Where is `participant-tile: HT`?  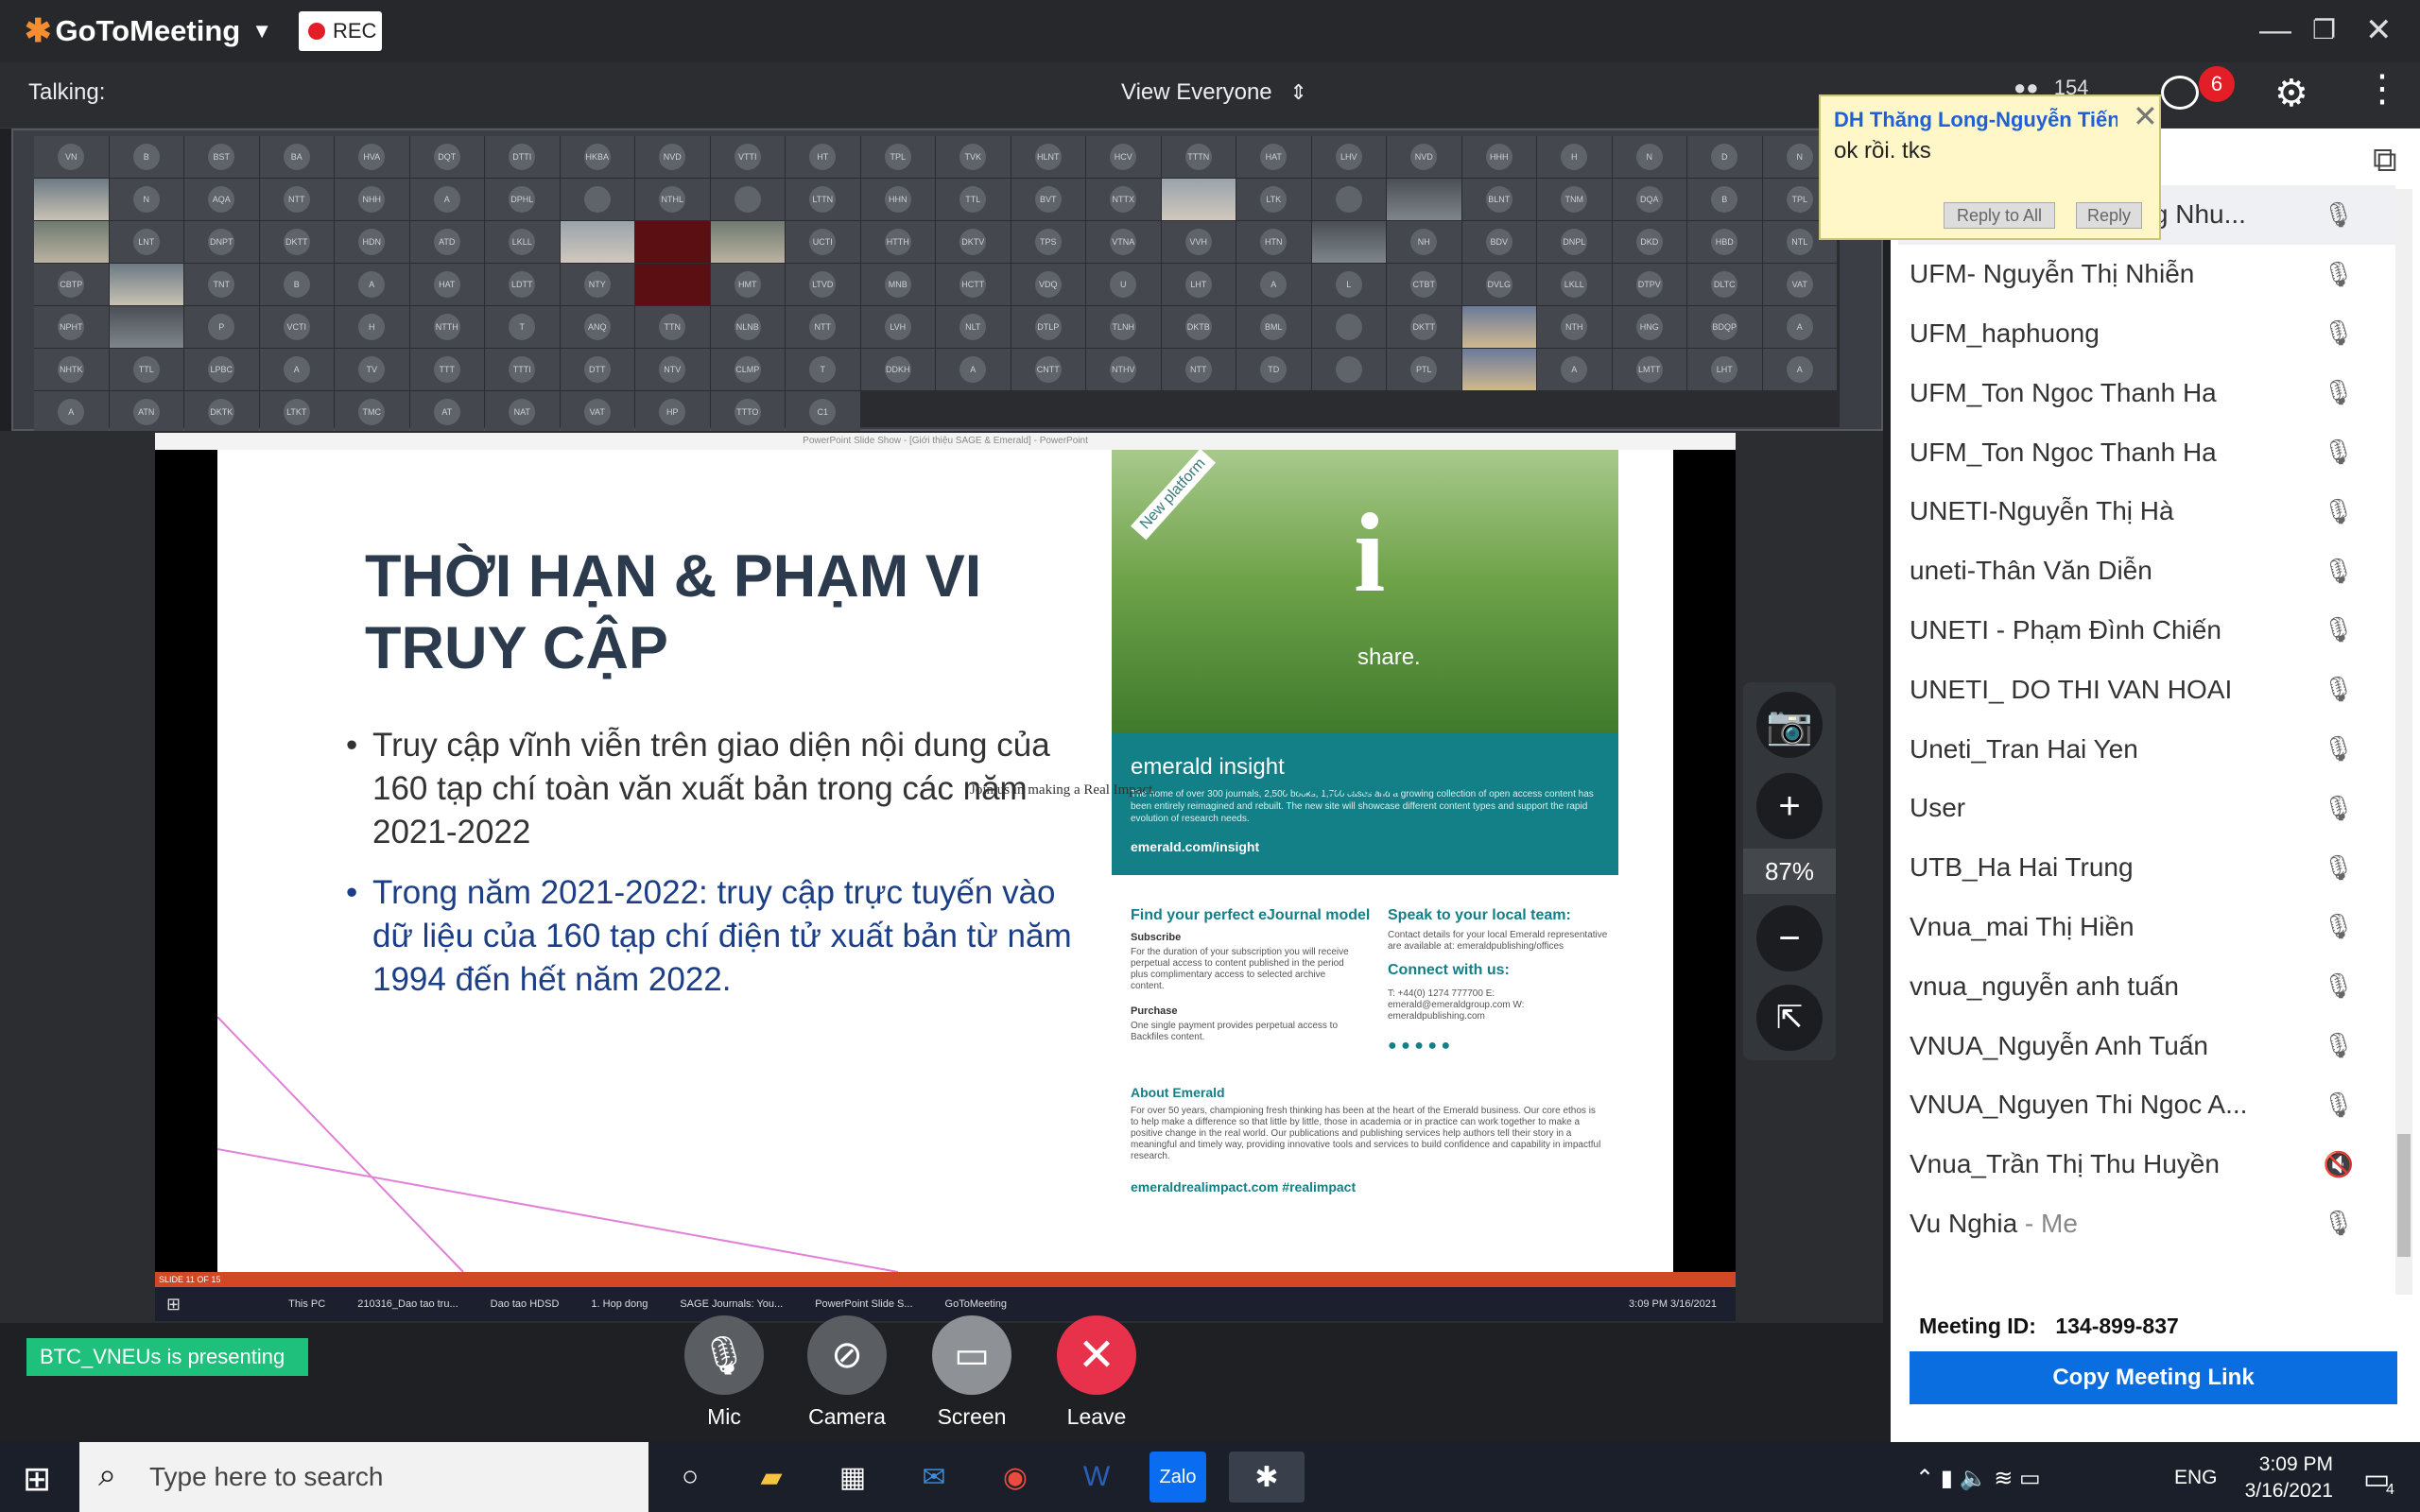 participant-tile: HT is located at coordinates (823, 157).